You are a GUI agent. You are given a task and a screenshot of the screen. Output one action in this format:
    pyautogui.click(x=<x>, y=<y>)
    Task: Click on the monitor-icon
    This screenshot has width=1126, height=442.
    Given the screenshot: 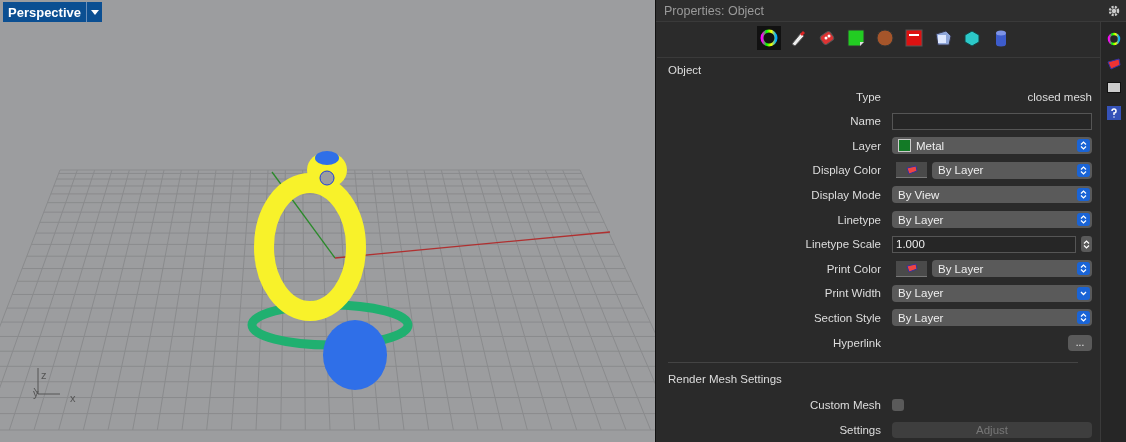 What is the action you would take?
    pyautogui.click(x=1113, y=88)
    